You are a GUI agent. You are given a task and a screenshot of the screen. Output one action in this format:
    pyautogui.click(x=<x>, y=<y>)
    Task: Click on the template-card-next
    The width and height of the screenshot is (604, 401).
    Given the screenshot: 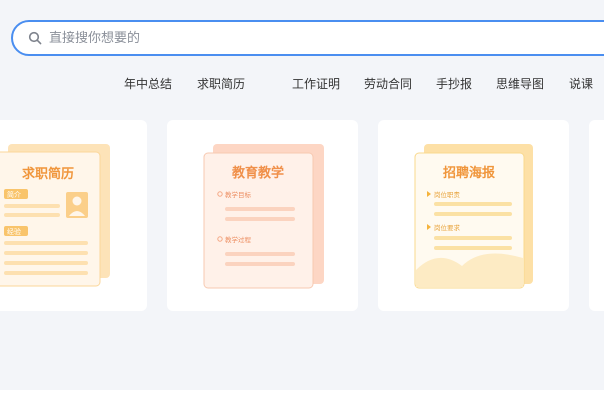 What is the action you would take?
    pyautogui.click(x=596, y=215)
    